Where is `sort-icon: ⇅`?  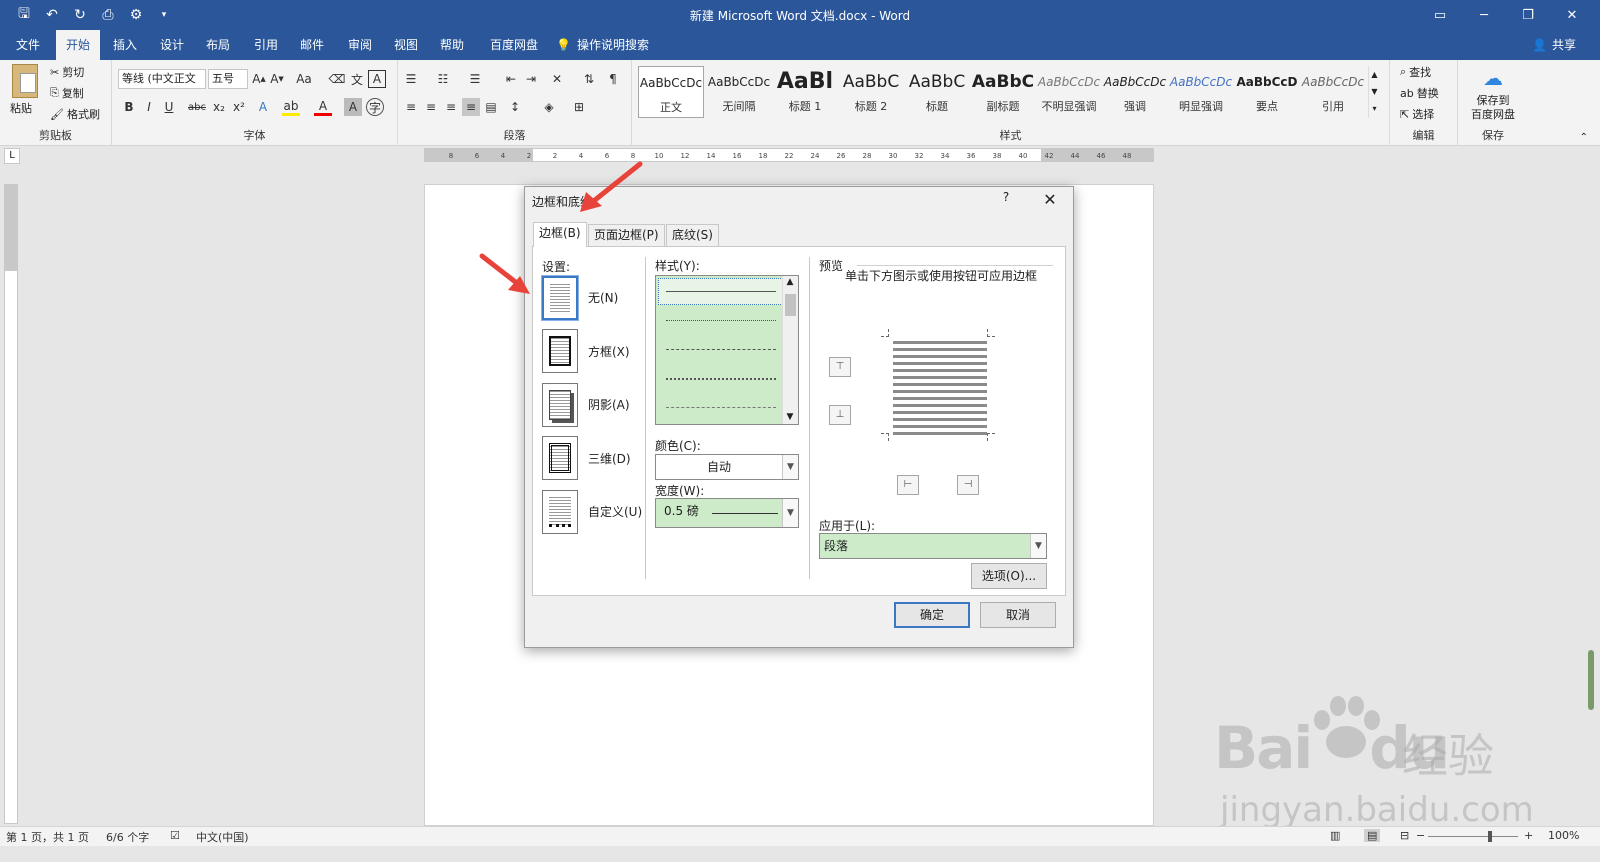
sort-icon: ⇅ is located at coordinates (589, 79).